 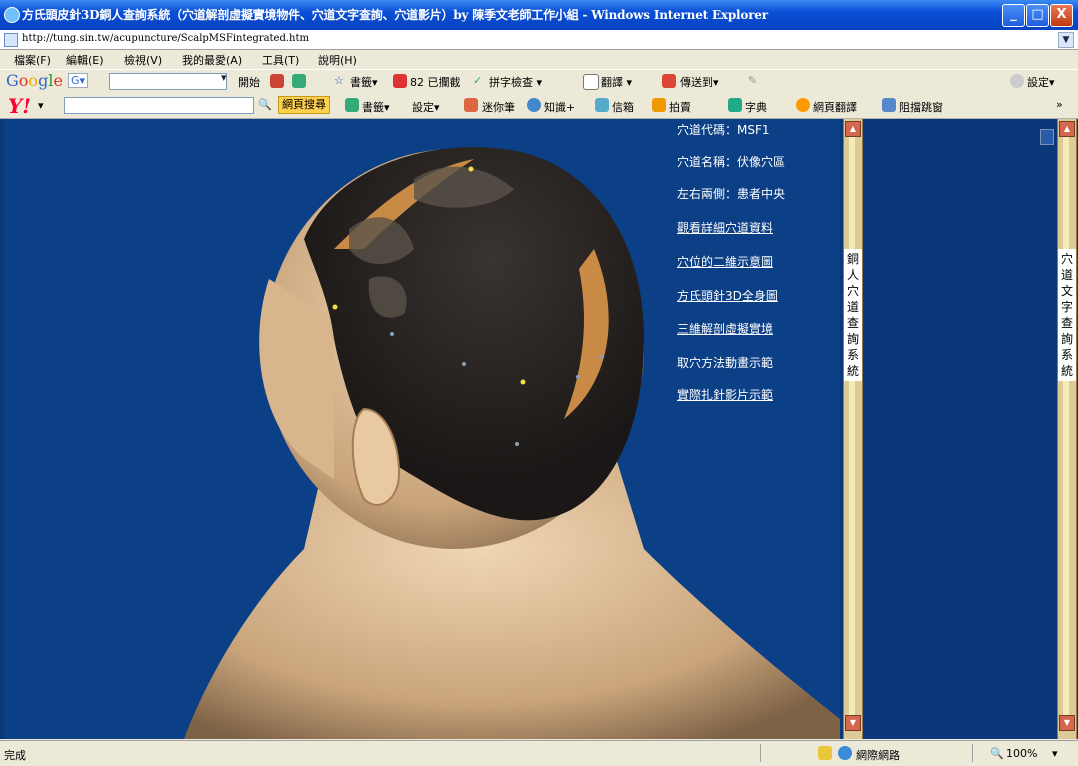 What do you see at coordinates (878, 755) in the screenshot?
I see `status-zone: 網際網路` at bounding box center [878, 755].